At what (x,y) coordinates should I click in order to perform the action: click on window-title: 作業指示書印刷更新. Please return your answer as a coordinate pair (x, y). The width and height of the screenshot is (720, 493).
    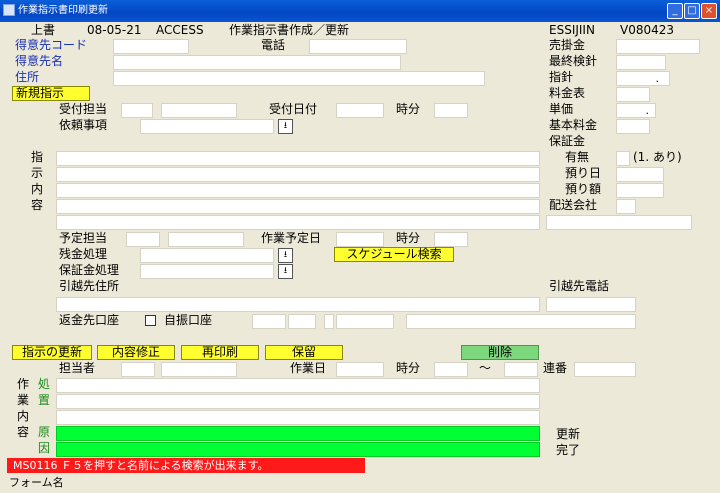
    Looking at the image, I should click on (63, 10).